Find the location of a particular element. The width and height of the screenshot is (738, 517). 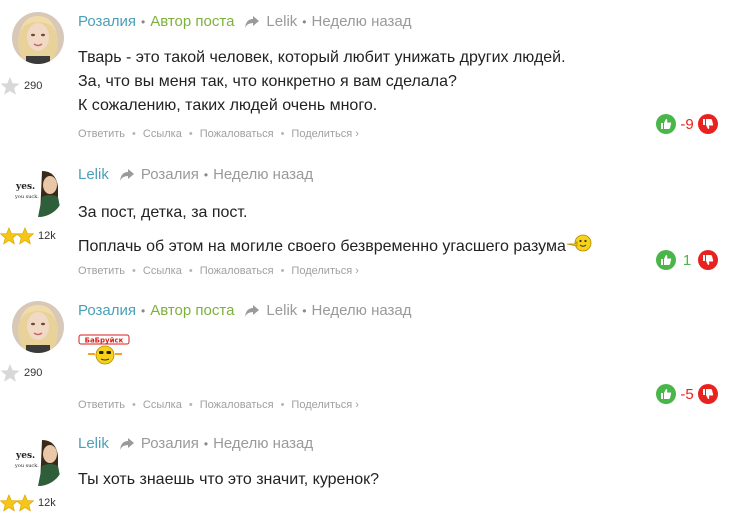

comment-line: Ты хоть знаешь что это значит, куренок? is located at coordinates (229, 479).